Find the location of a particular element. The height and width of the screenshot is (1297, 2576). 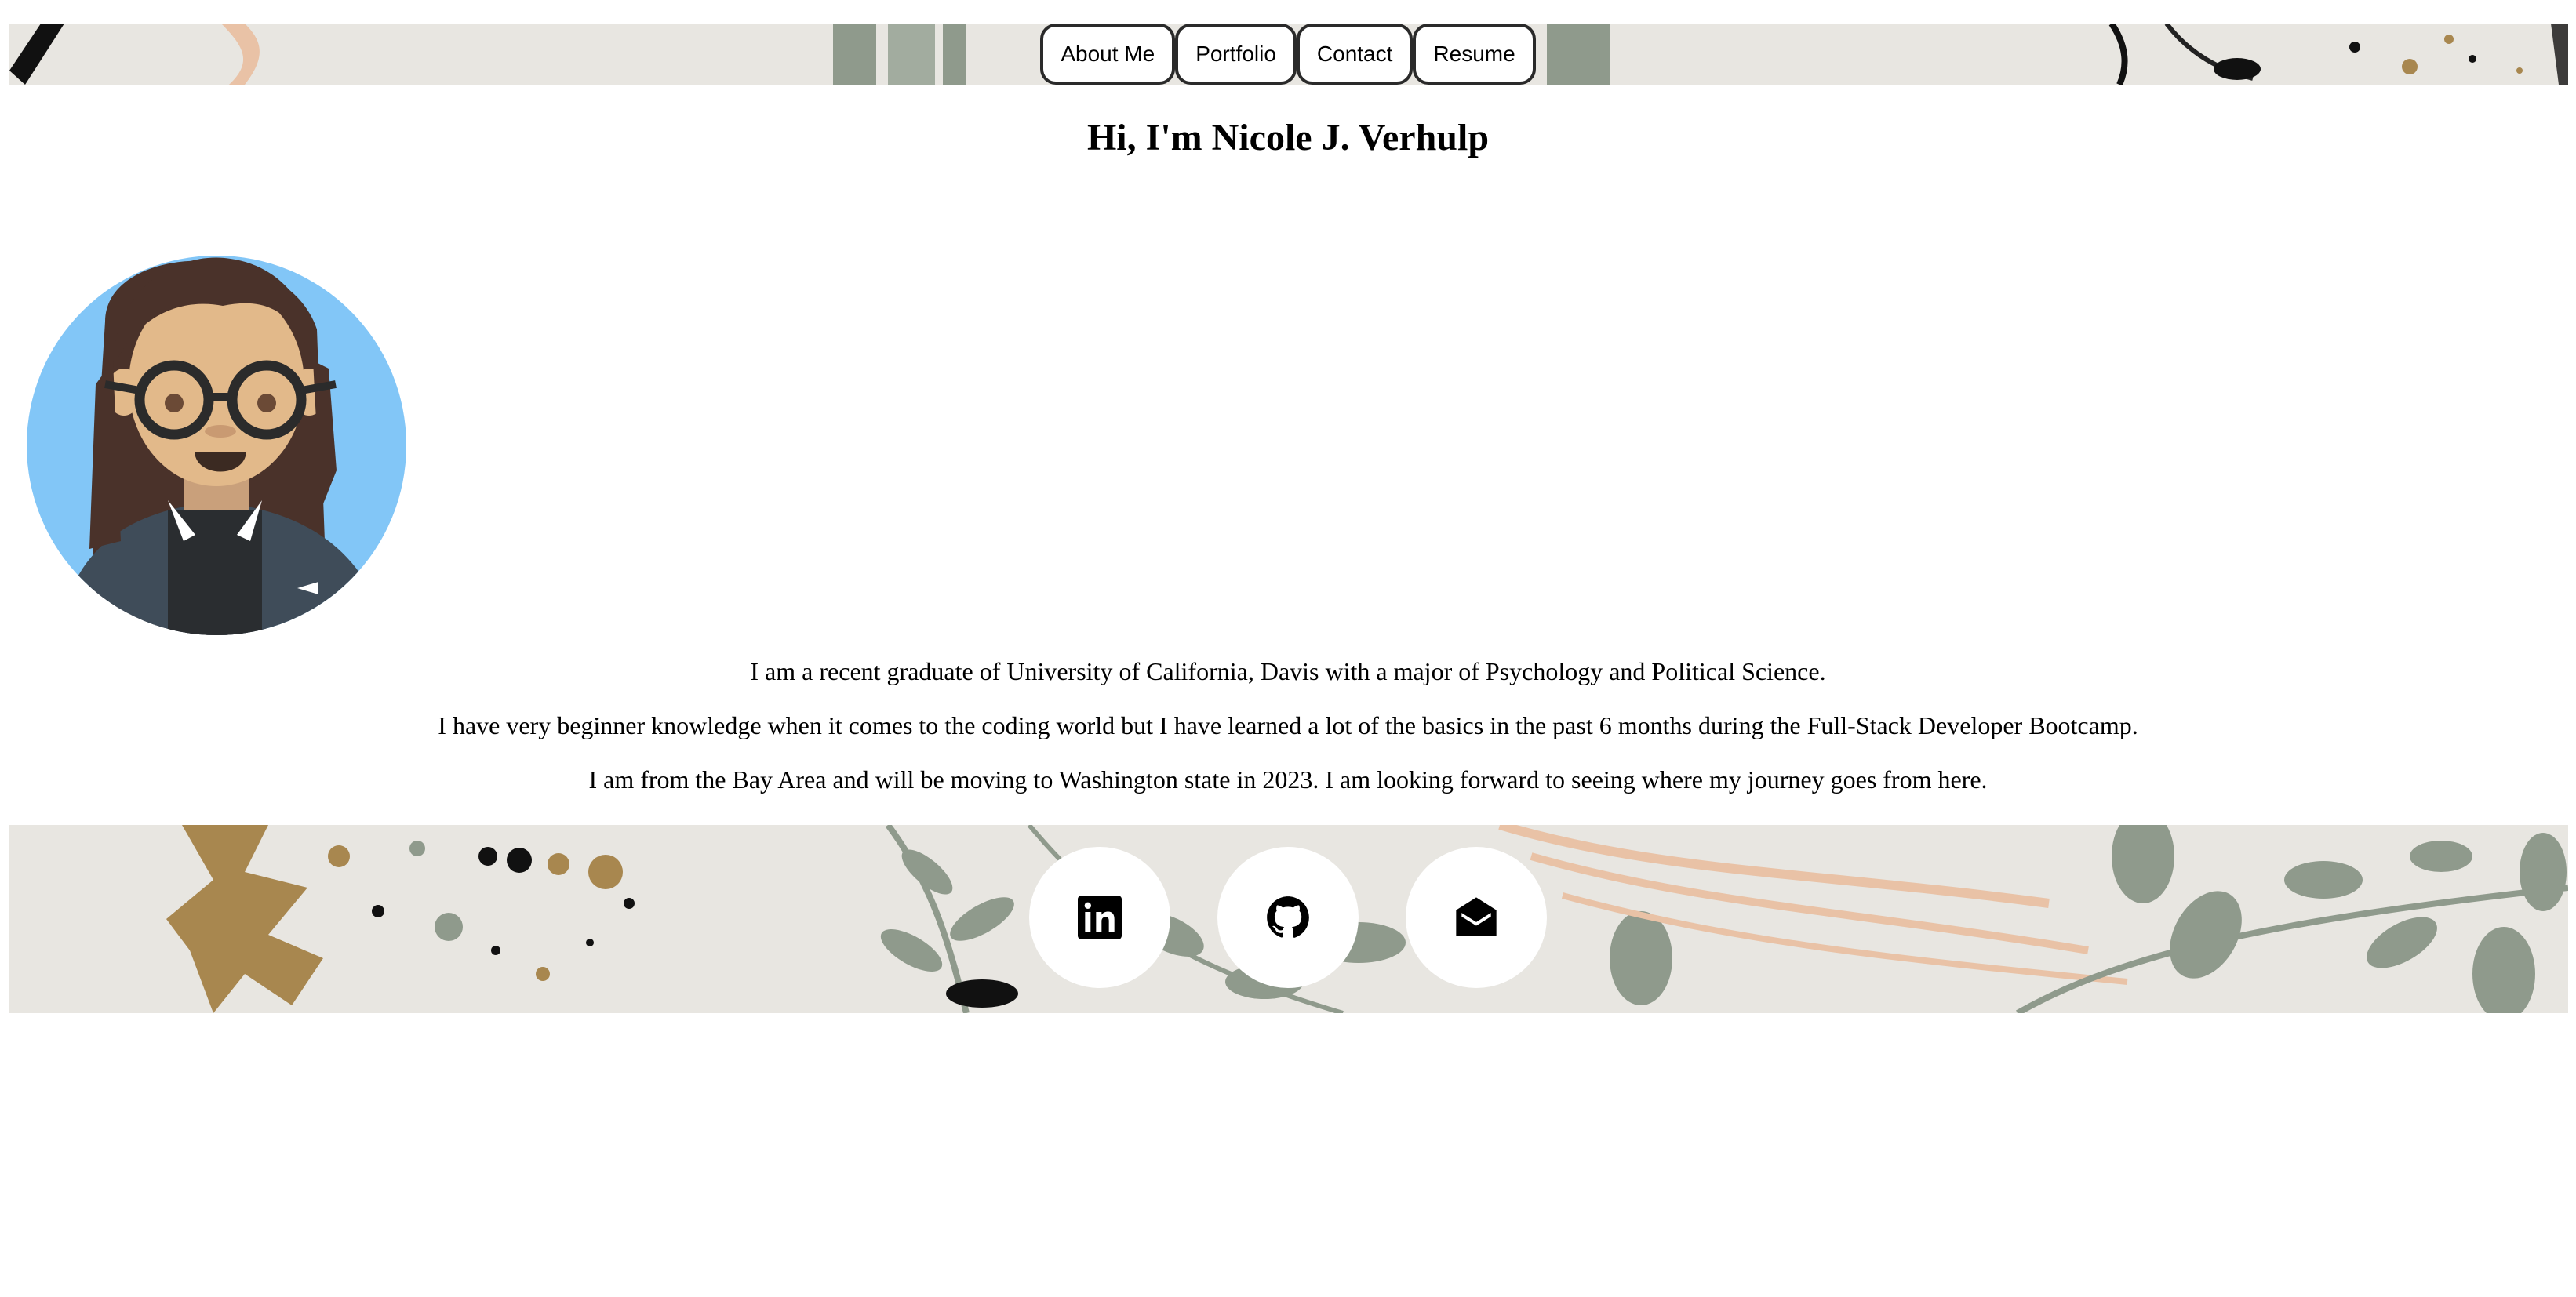

social-links is located at coordinates (1288, 917).